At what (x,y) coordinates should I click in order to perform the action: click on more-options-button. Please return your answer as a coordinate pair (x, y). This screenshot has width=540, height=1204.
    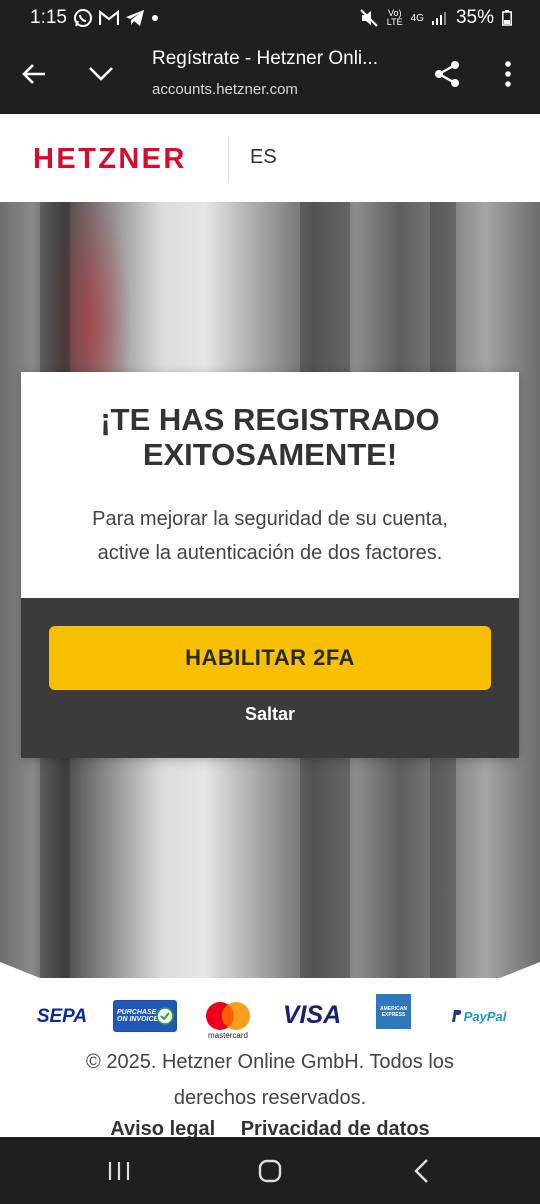
    Looking at the image, I should click on (508, 74).